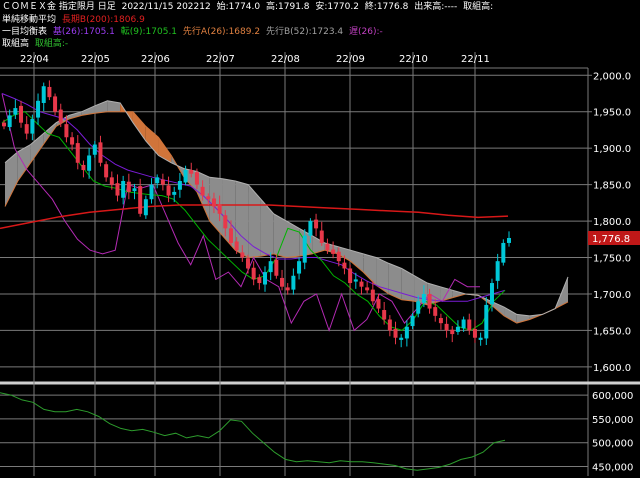 The width and height of the screenshot is (640, 478). What do you see at coordinates (612, 331) in the screenshot?
I see `price-tick-label: 1,650.0` at bounding box center [612, 331].